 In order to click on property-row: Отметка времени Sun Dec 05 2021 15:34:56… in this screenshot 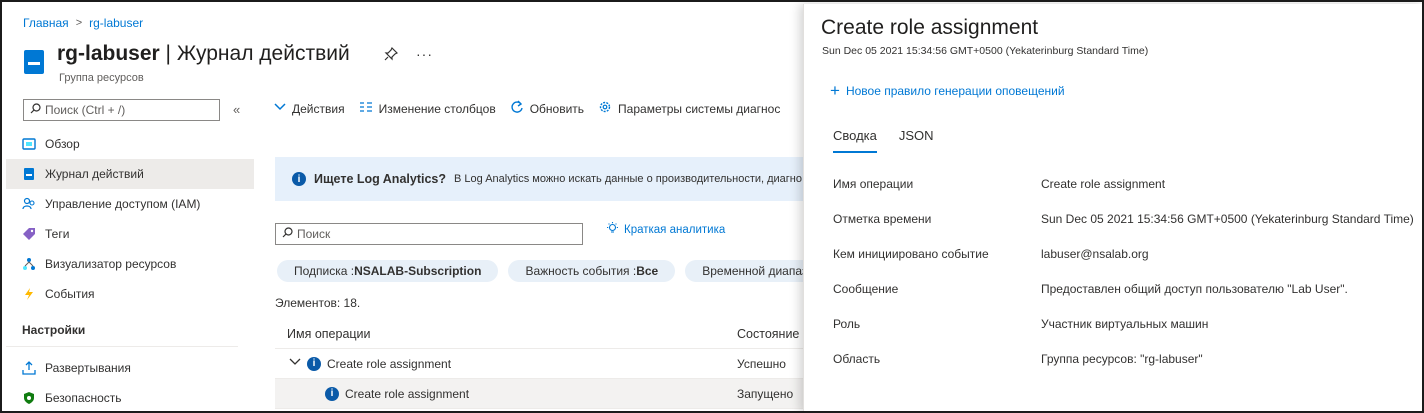, I will do `click(1123, 218)`.